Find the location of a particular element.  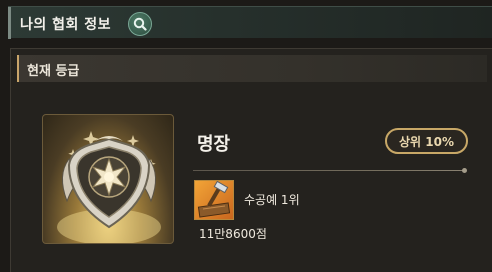

search-button is located at coordinates (140, 24).